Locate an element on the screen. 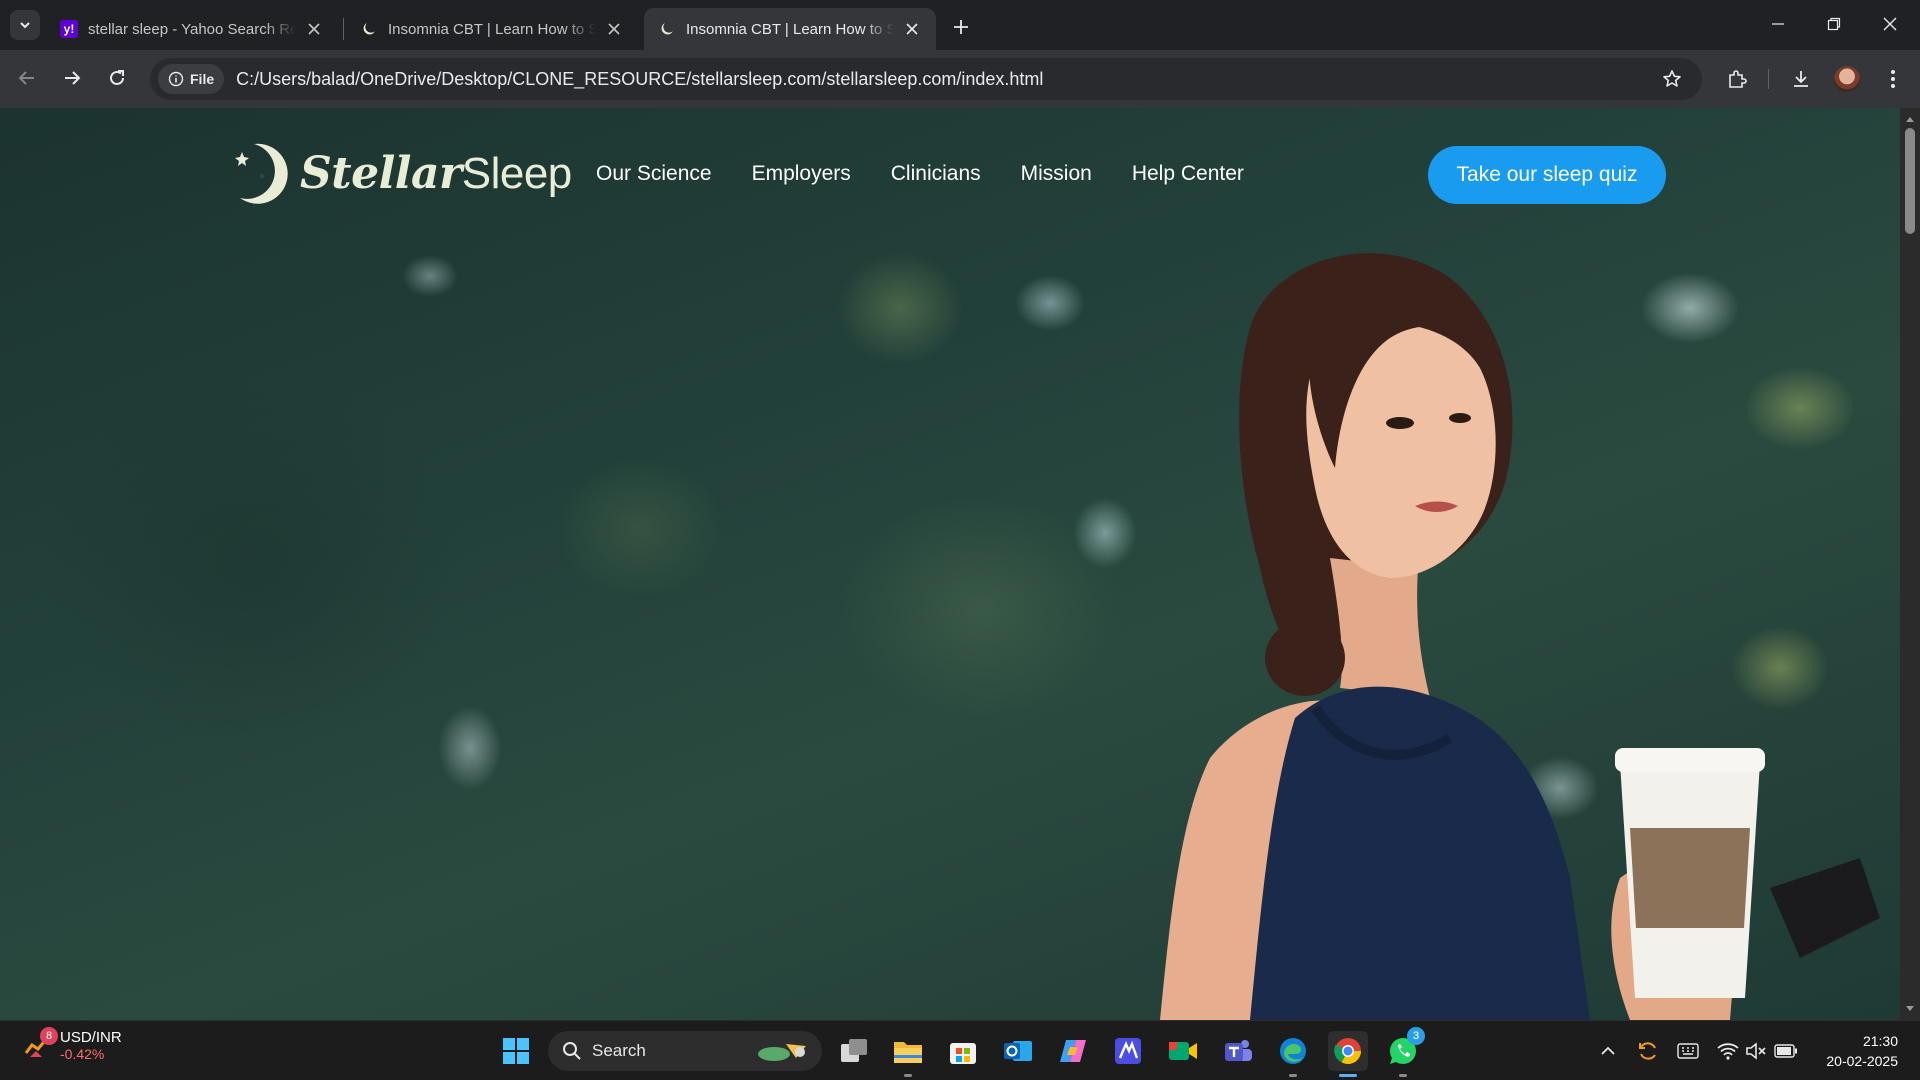 Image resolution: width=1920 pixels, height=1080 pixels. keyboard-icon is located at coordinates (1688, 1051).